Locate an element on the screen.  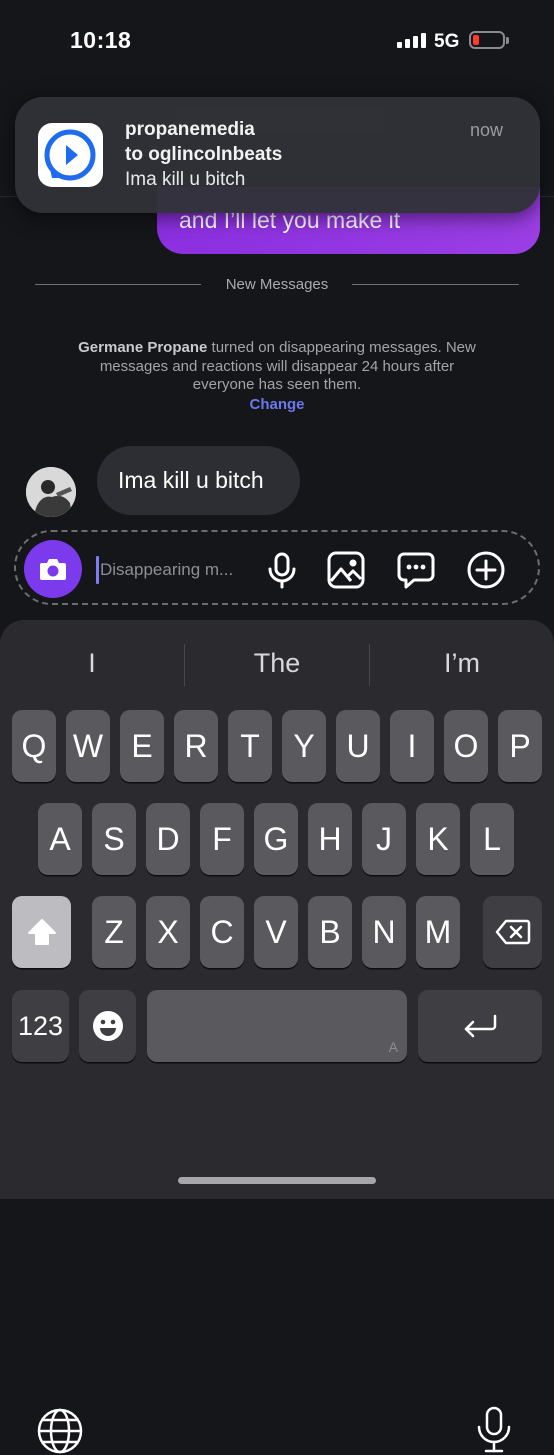
key-v: V is located at coordinates (276, 932).